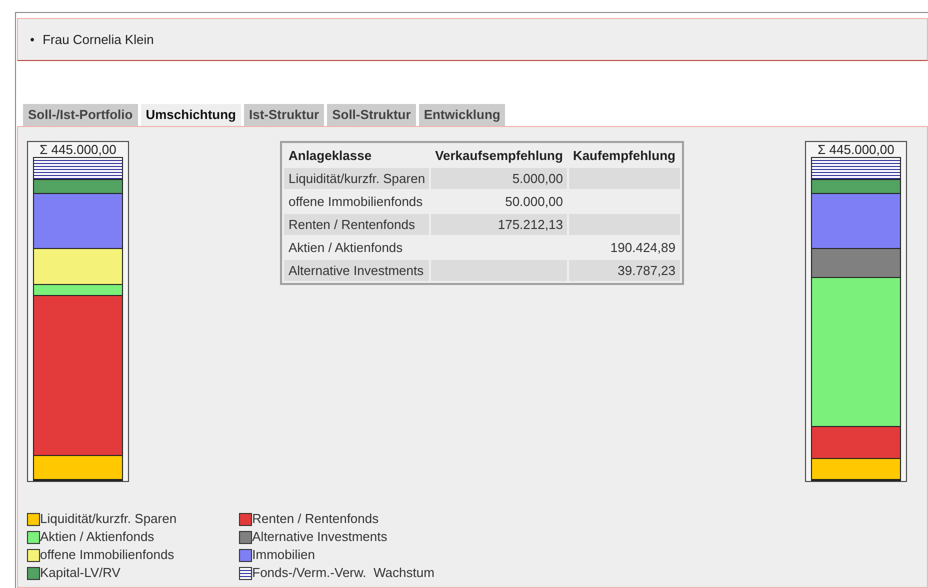  I want to click on legend-label: Aktien / Aktienfonds, so click(97, 537).